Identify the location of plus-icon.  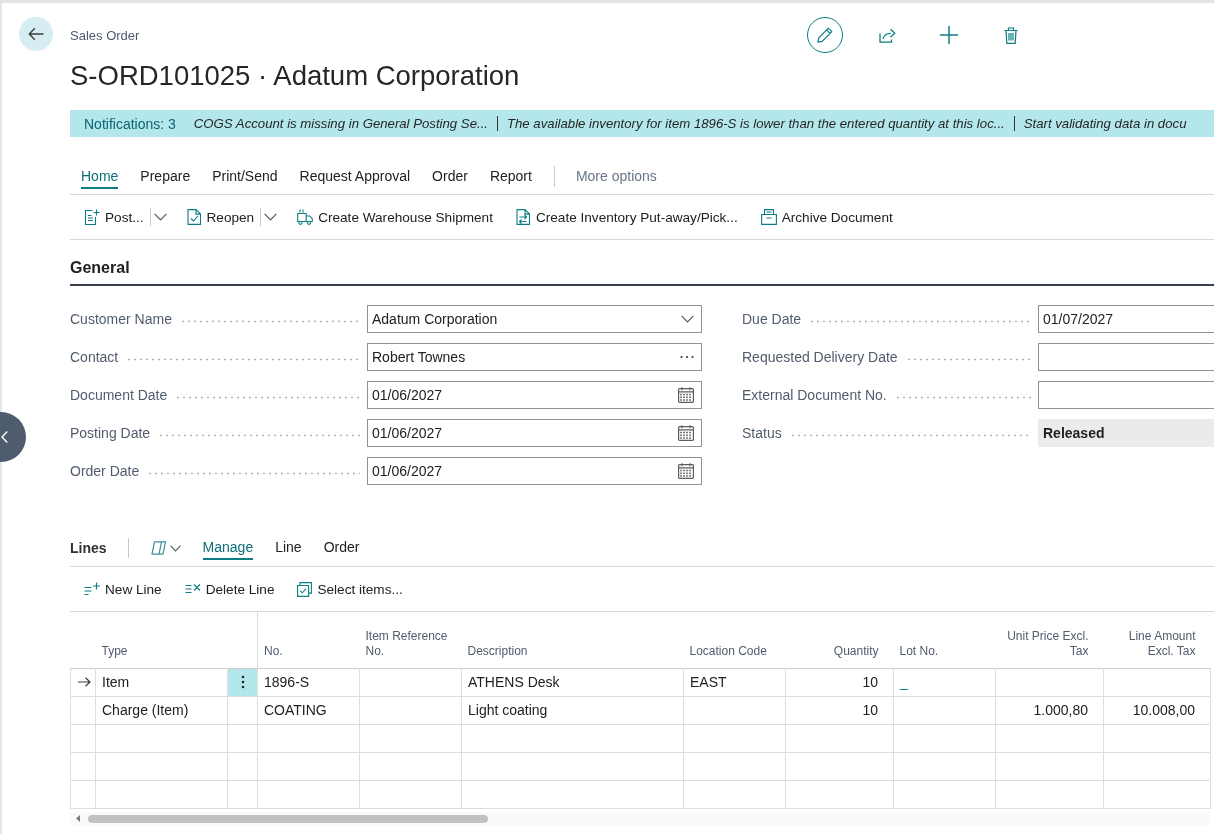
(949, 35).